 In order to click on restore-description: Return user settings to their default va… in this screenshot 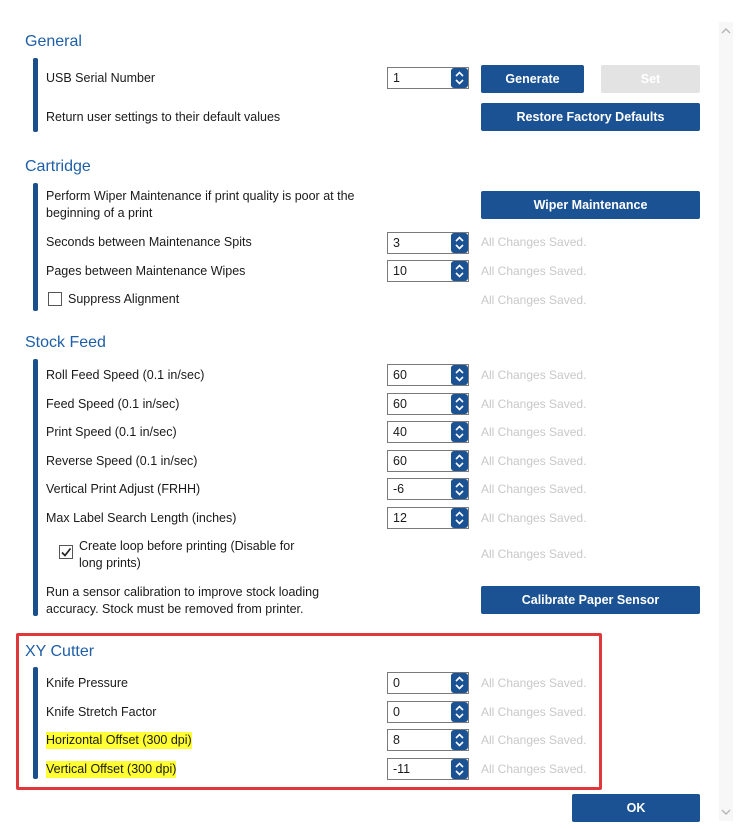, I will do `click(163, 117)`.